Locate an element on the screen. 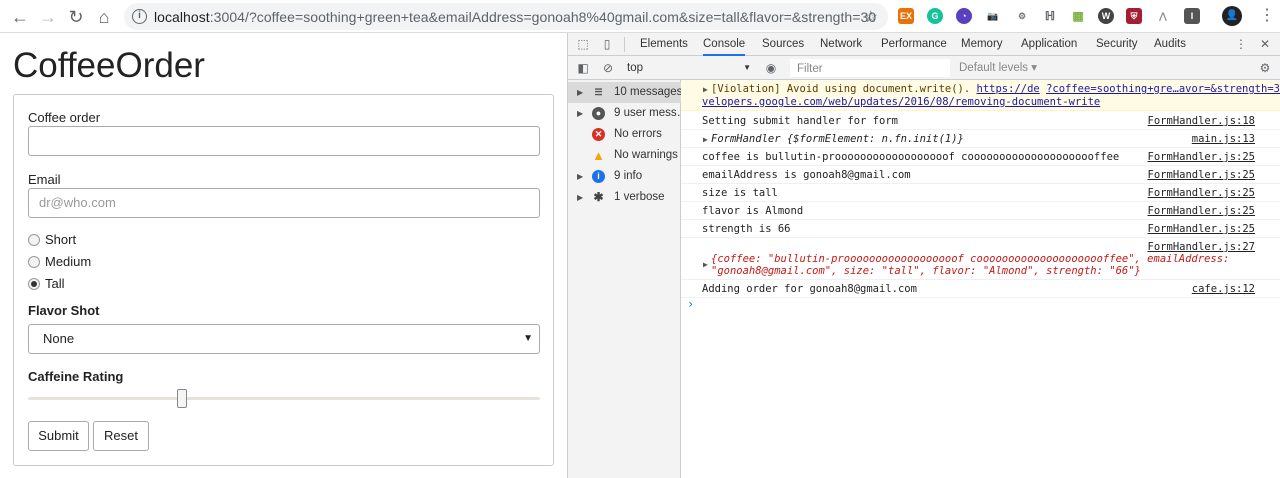  extension-icon: ⋀ is located at coordinates (1163, 16).